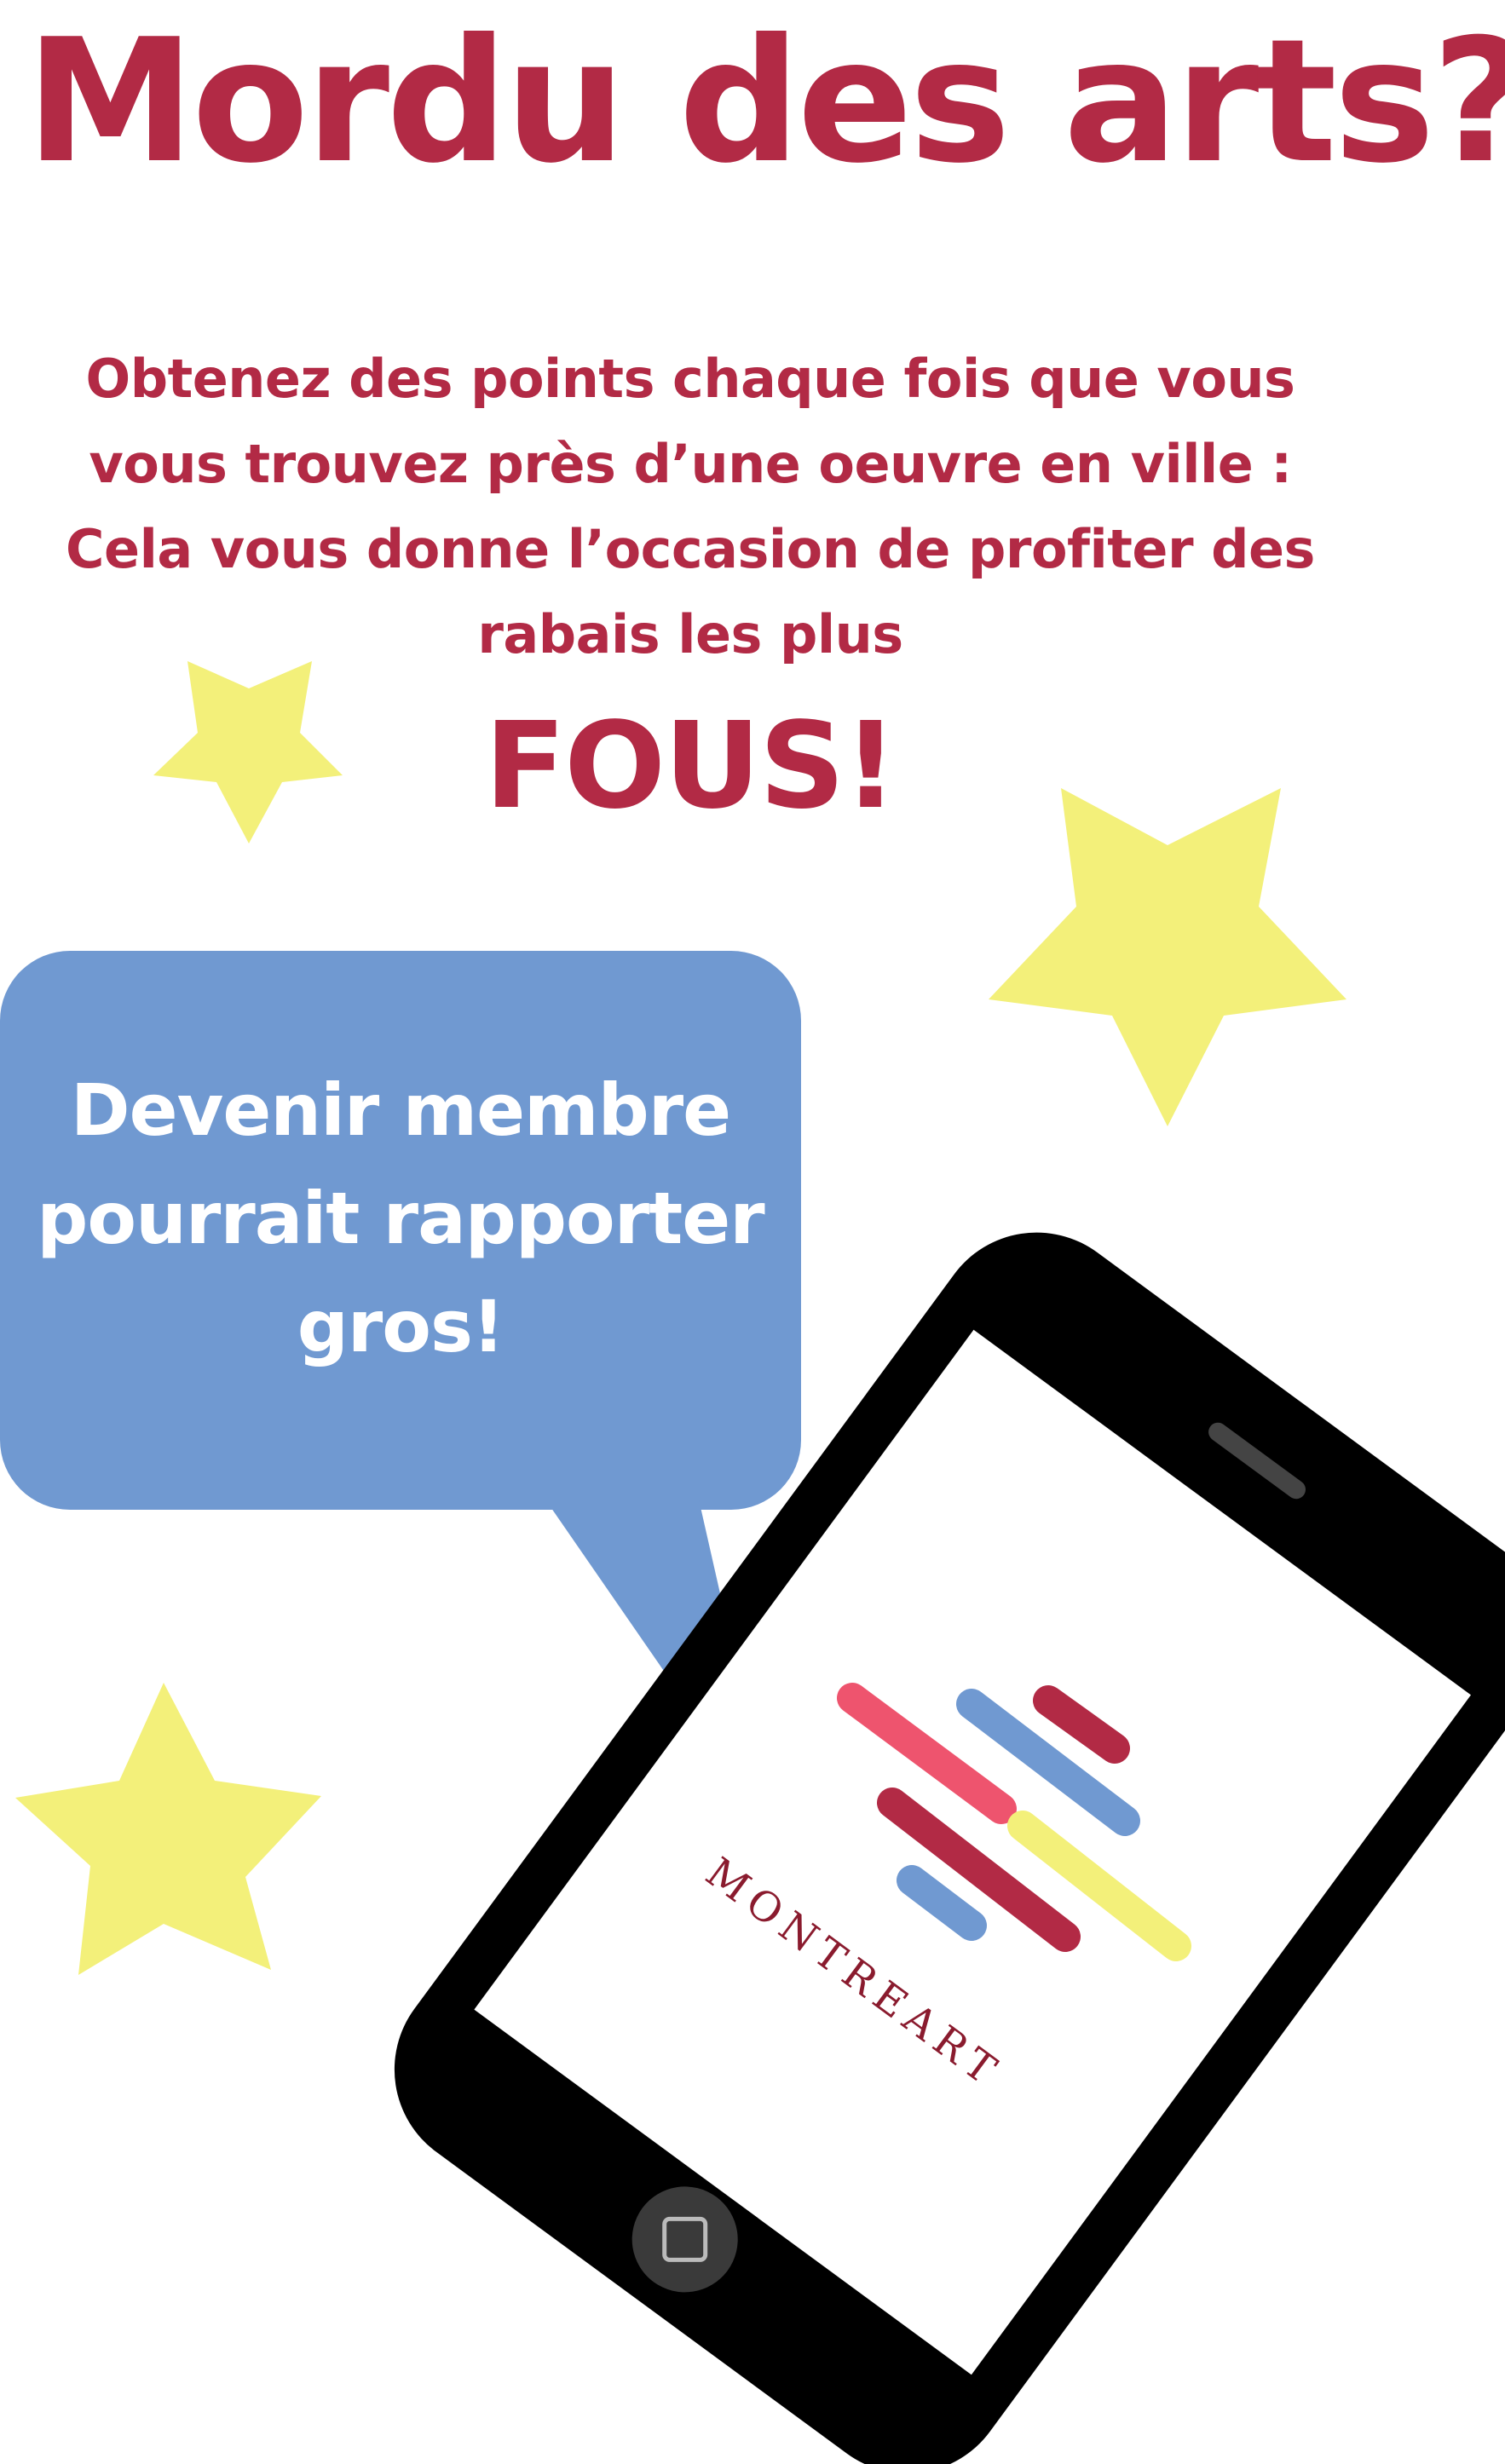 The image size is (1505, 2464). Describe the element at coordinates (401, 1326) in the screenshot. I see `bubble-line: gros!` at that location.